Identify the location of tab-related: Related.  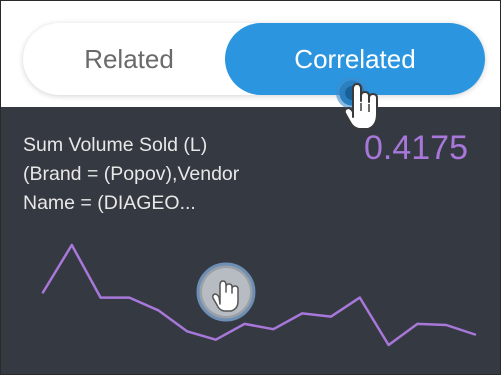
(129, 59).